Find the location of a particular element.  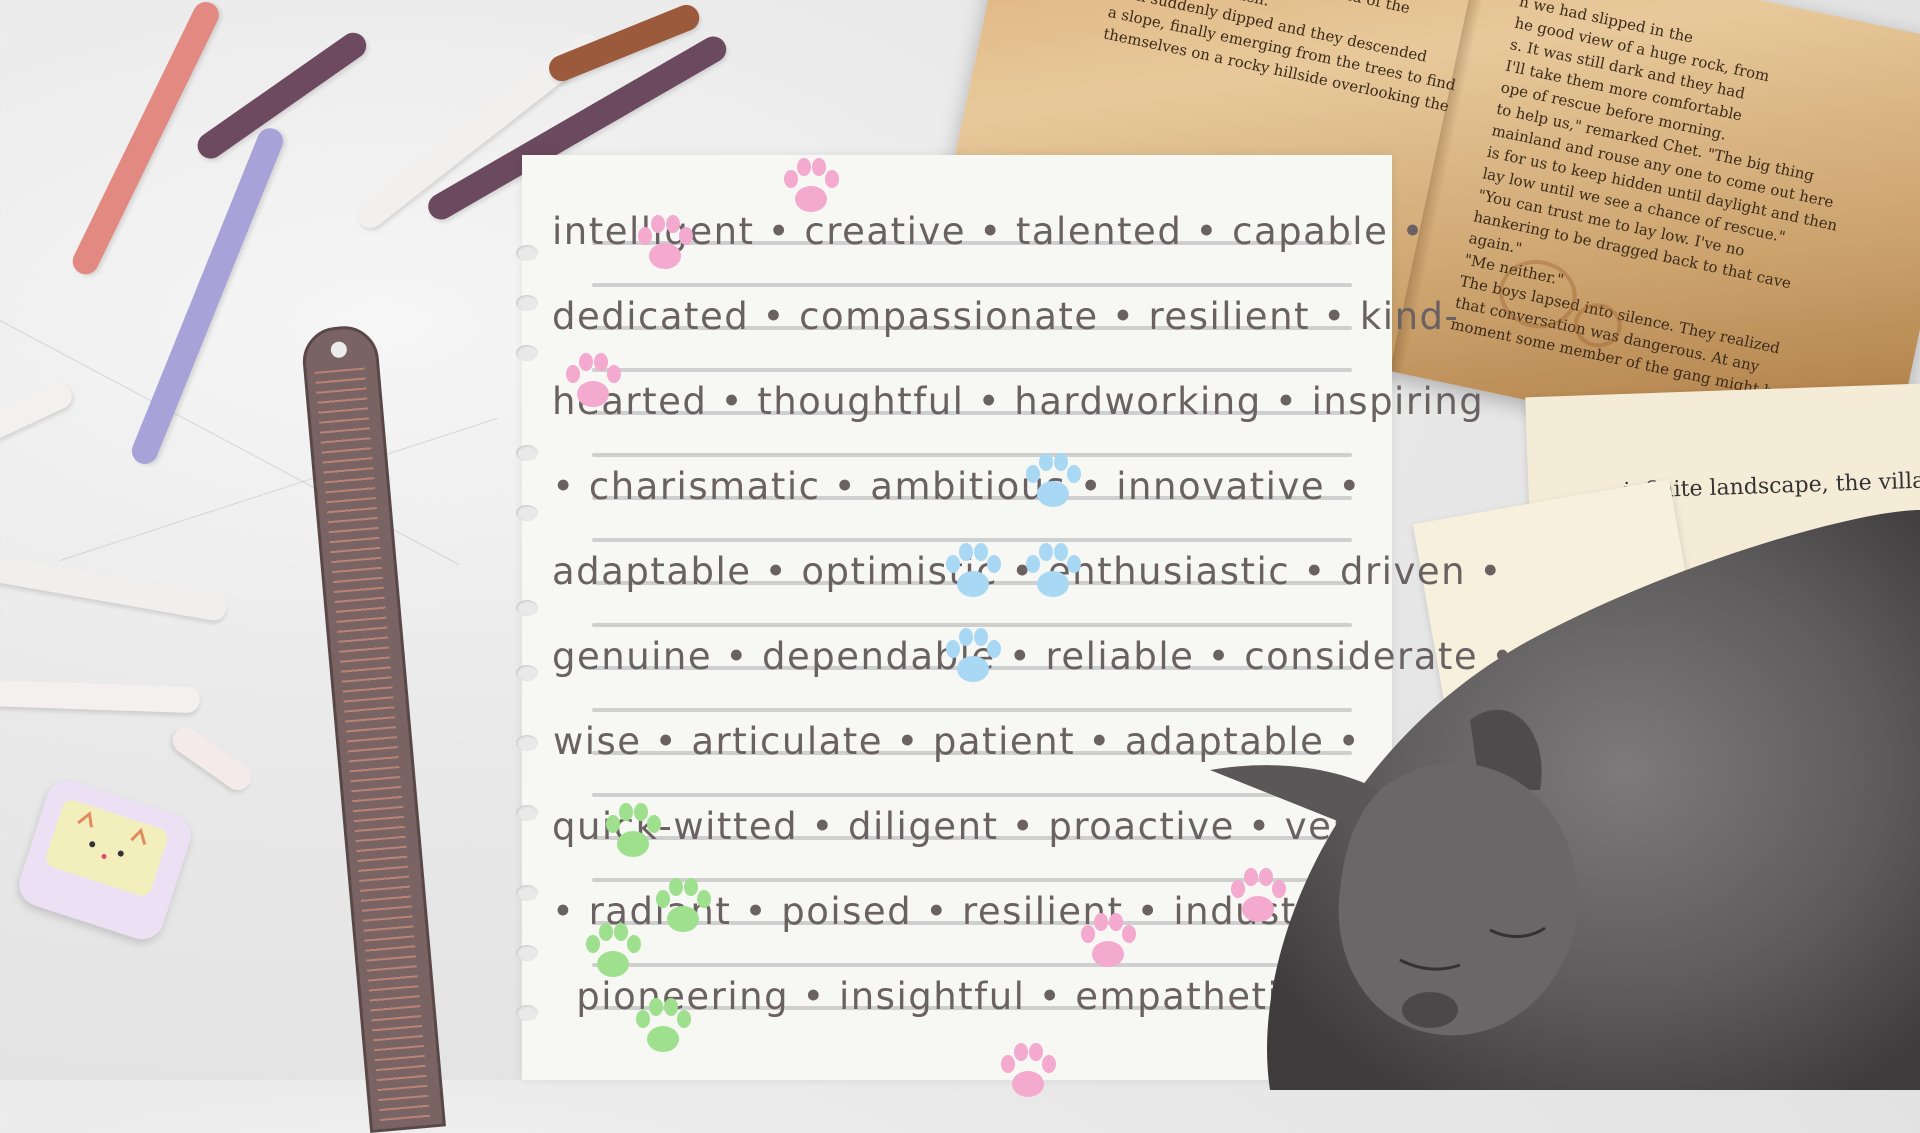

ruler-ticks is located at coordinates (372, 748).